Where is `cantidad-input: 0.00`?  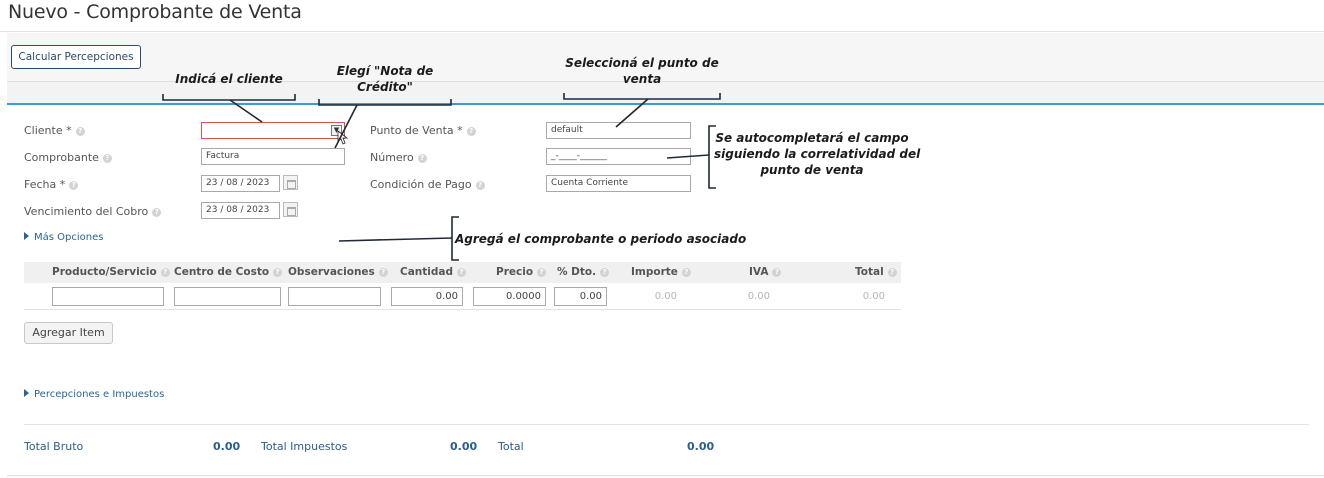 cantidad-input: 0.00 is located at coordinates (427, 296).